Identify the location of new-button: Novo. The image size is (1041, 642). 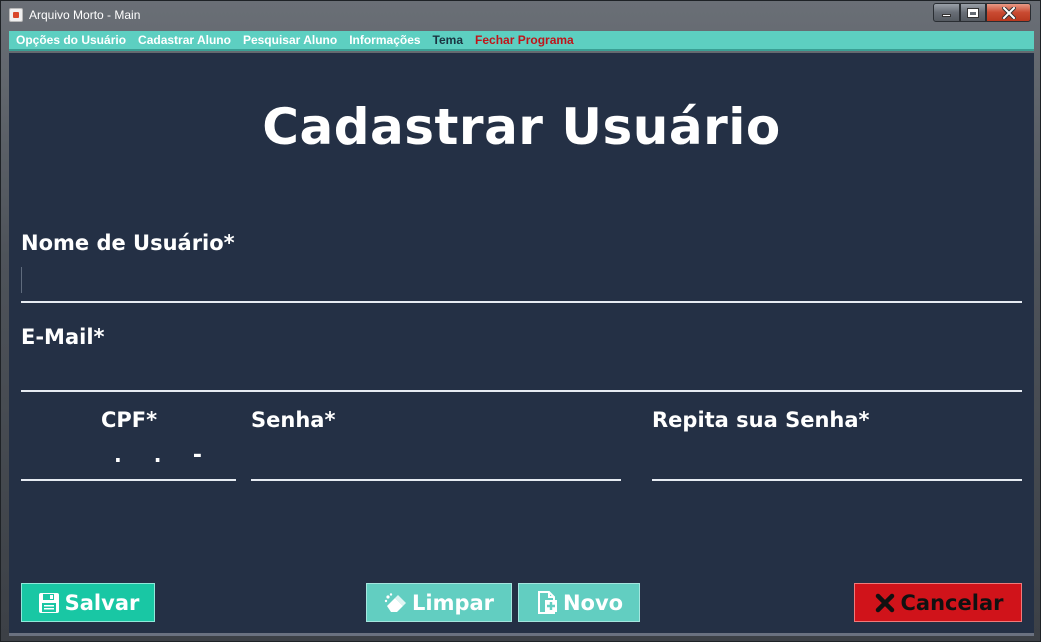
(579, 602).